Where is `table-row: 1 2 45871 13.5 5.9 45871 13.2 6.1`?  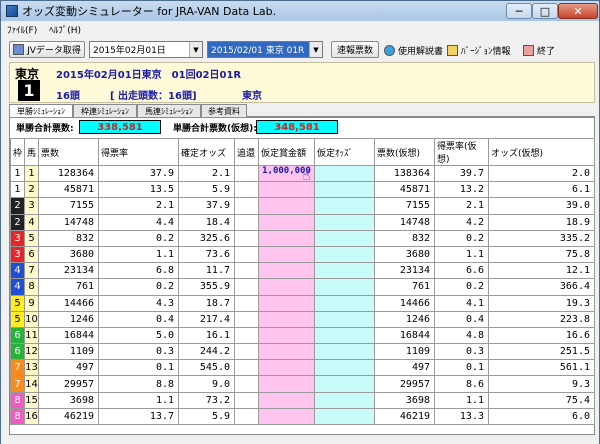 table-row: 1 2 45871 13.5 5.9 45871 13.2 6.1 is located at coordinates (302, 190).